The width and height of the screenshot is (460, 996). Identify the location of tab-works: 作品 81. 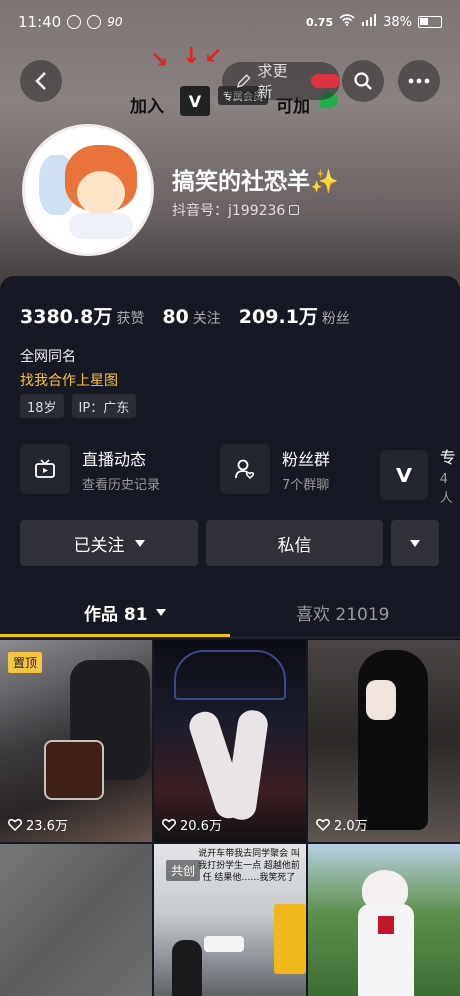
(125, 612).